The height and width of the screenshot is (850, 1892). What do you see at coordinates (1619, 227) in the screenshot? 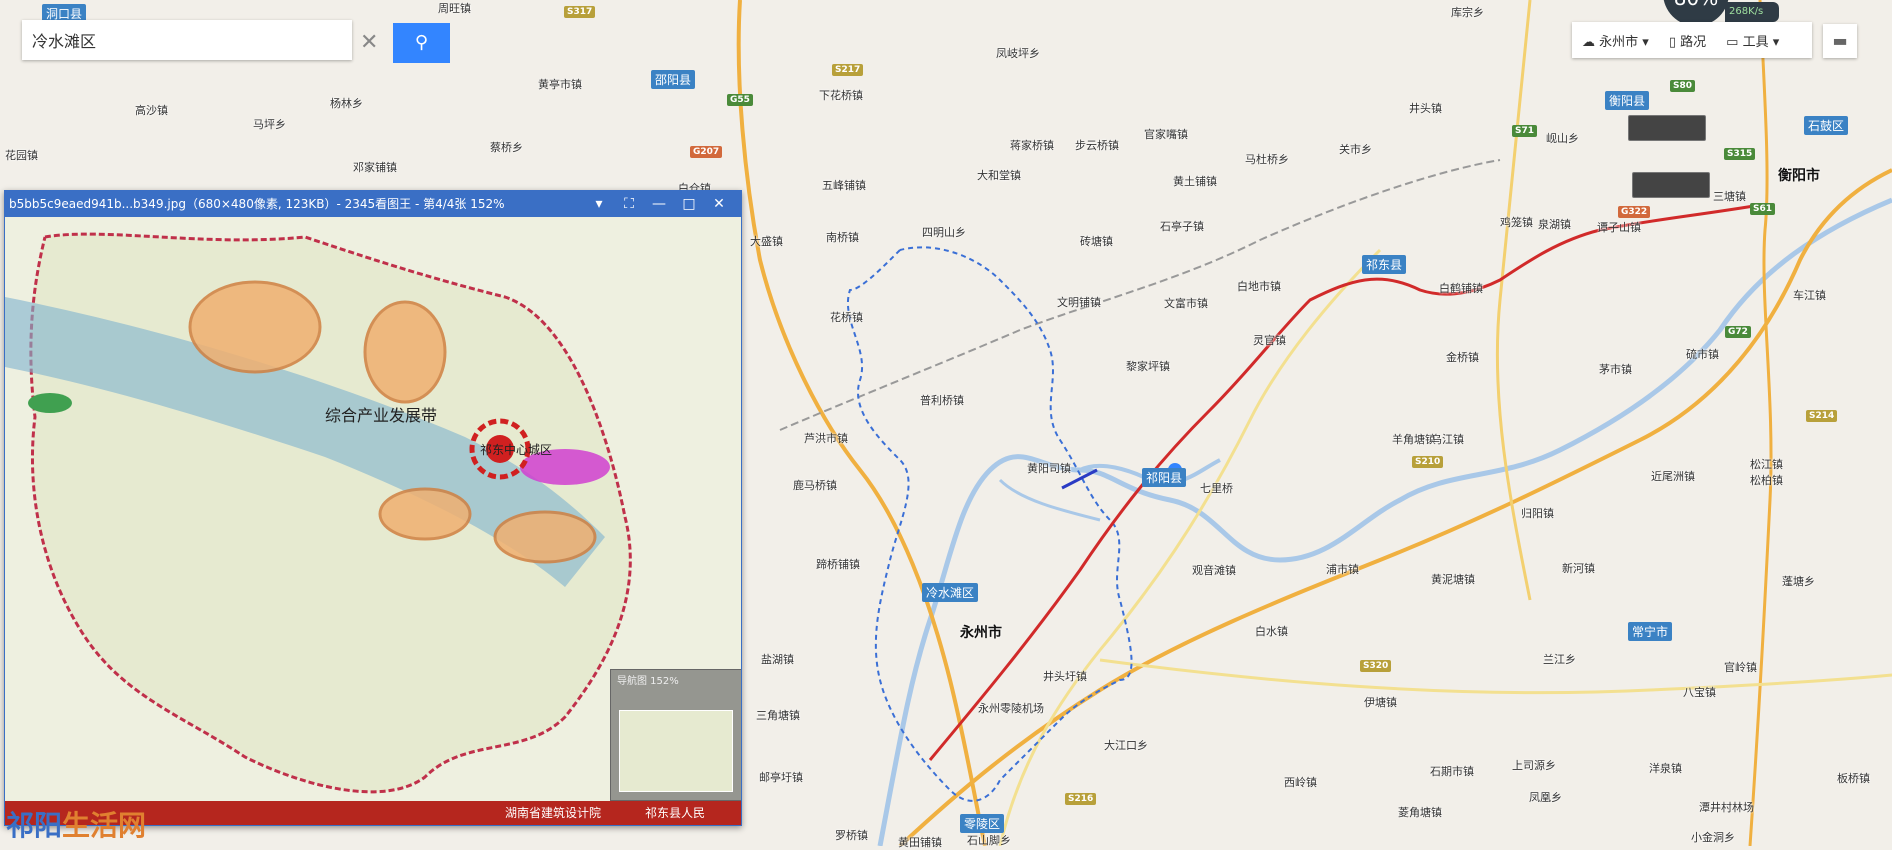
I see `town: 谭子山镇` at bounding box center [1619, 227].